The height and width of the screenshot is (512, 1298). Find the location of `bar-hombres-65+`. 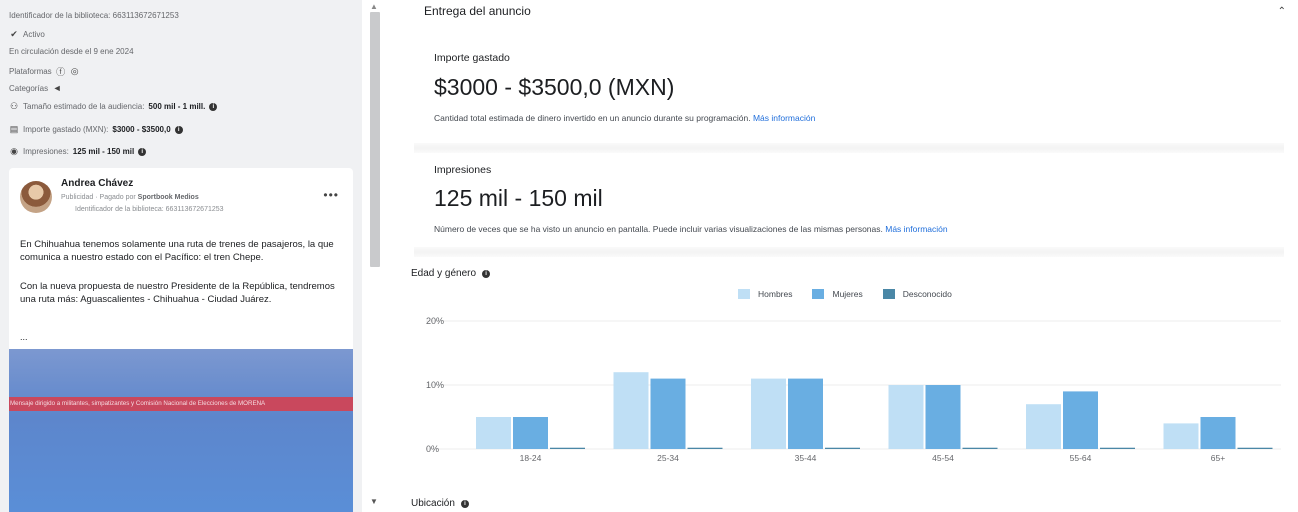

bar-hombres-65+ is located at coordinates (1181, 436).